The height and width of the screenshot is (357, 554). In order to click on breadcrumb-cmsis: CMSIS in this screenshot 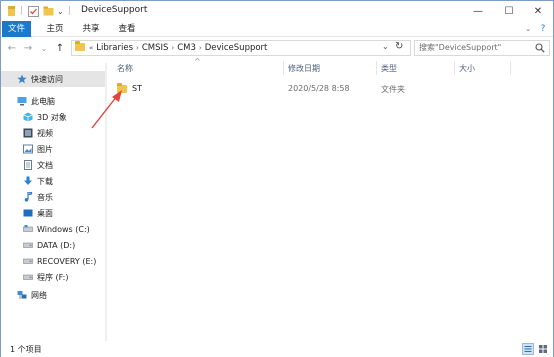, I will do `click(155, 48)`.